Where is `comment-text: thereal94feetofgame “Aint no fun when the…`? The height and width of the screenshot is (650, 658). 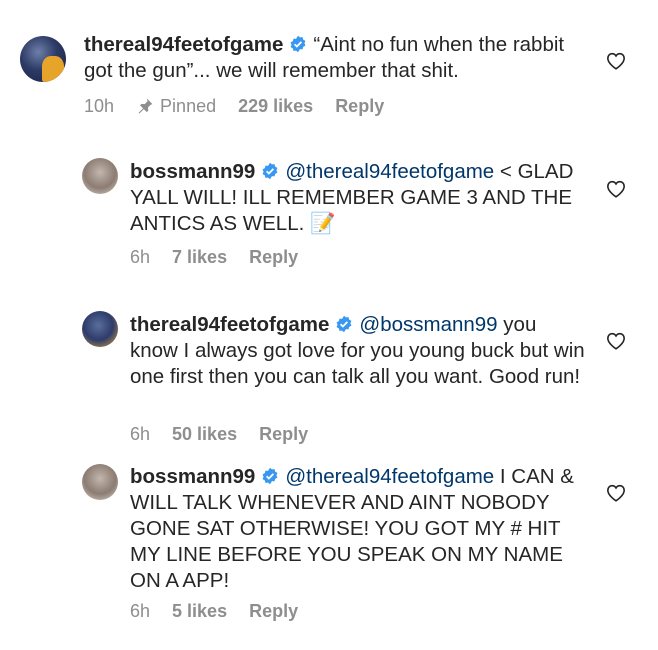
comment-text: thereal94feetofgame “Aint no fun when the… is located at coordinates (339, 58).